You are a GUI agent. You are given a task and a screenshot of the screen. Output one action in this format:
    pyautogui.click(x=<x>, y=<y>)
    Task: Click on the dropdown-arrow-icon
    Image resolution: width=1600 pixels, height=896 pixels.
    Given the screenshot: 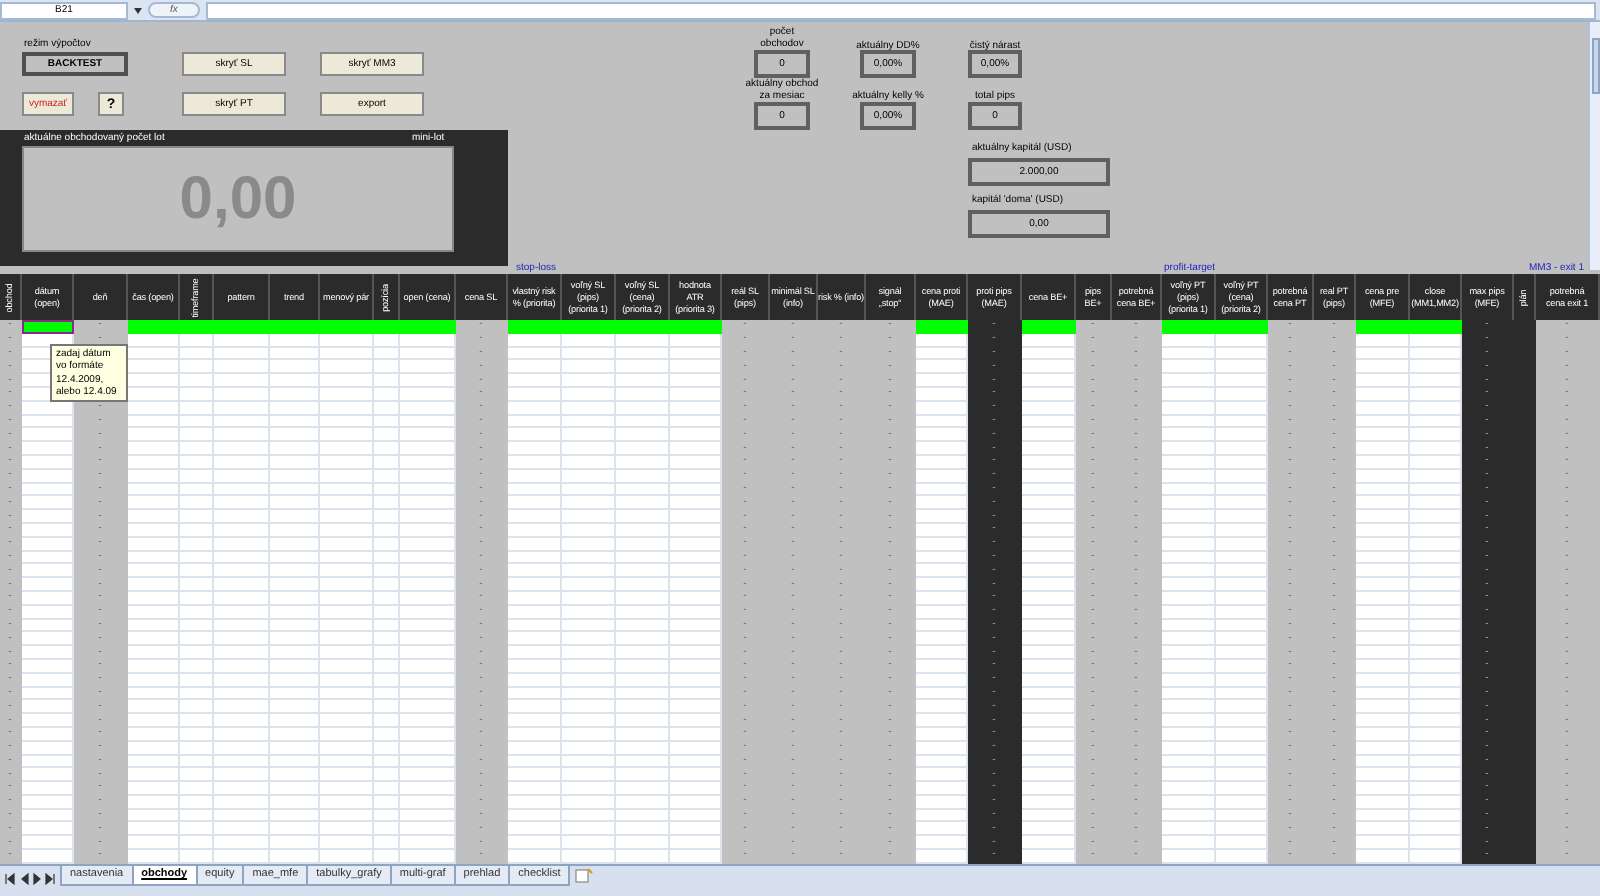 What is the action you would take?
    pyautogui.click(x=138, y=10)
    